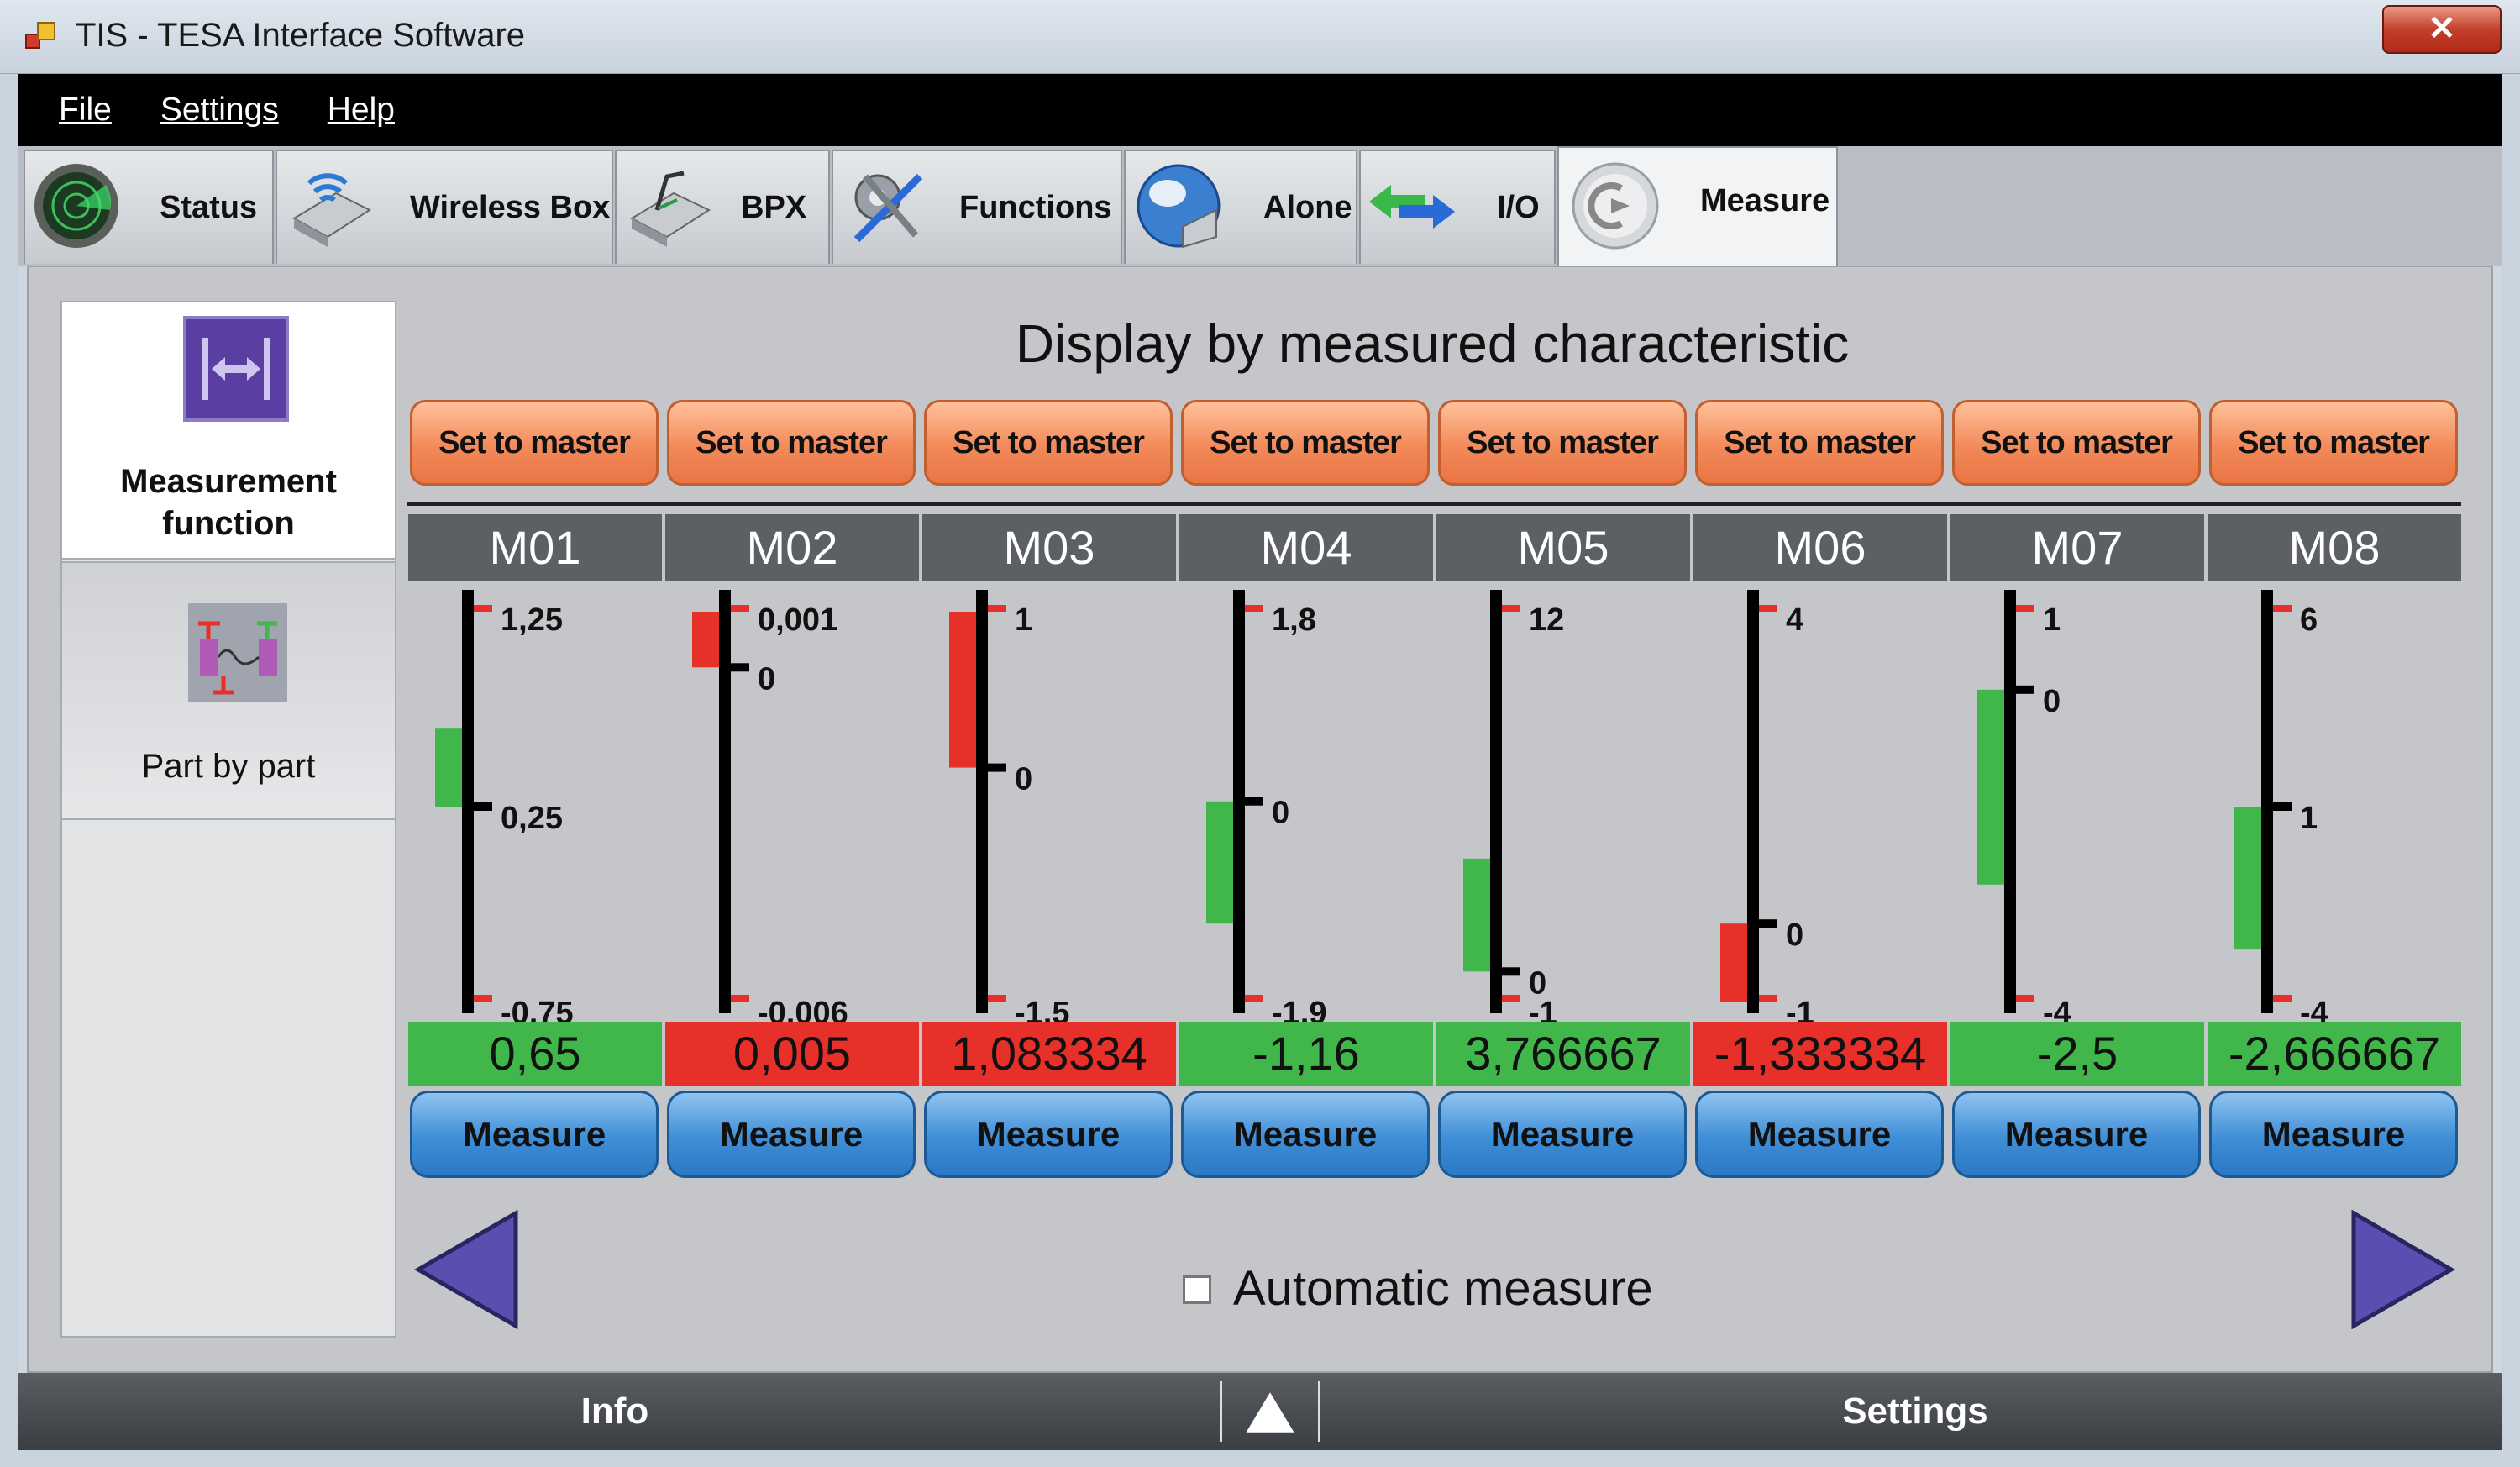 This screenshot has height=1467, width=2520. I want to click on tab-wireless-box-label: Wireless Box, so click(510, 207).